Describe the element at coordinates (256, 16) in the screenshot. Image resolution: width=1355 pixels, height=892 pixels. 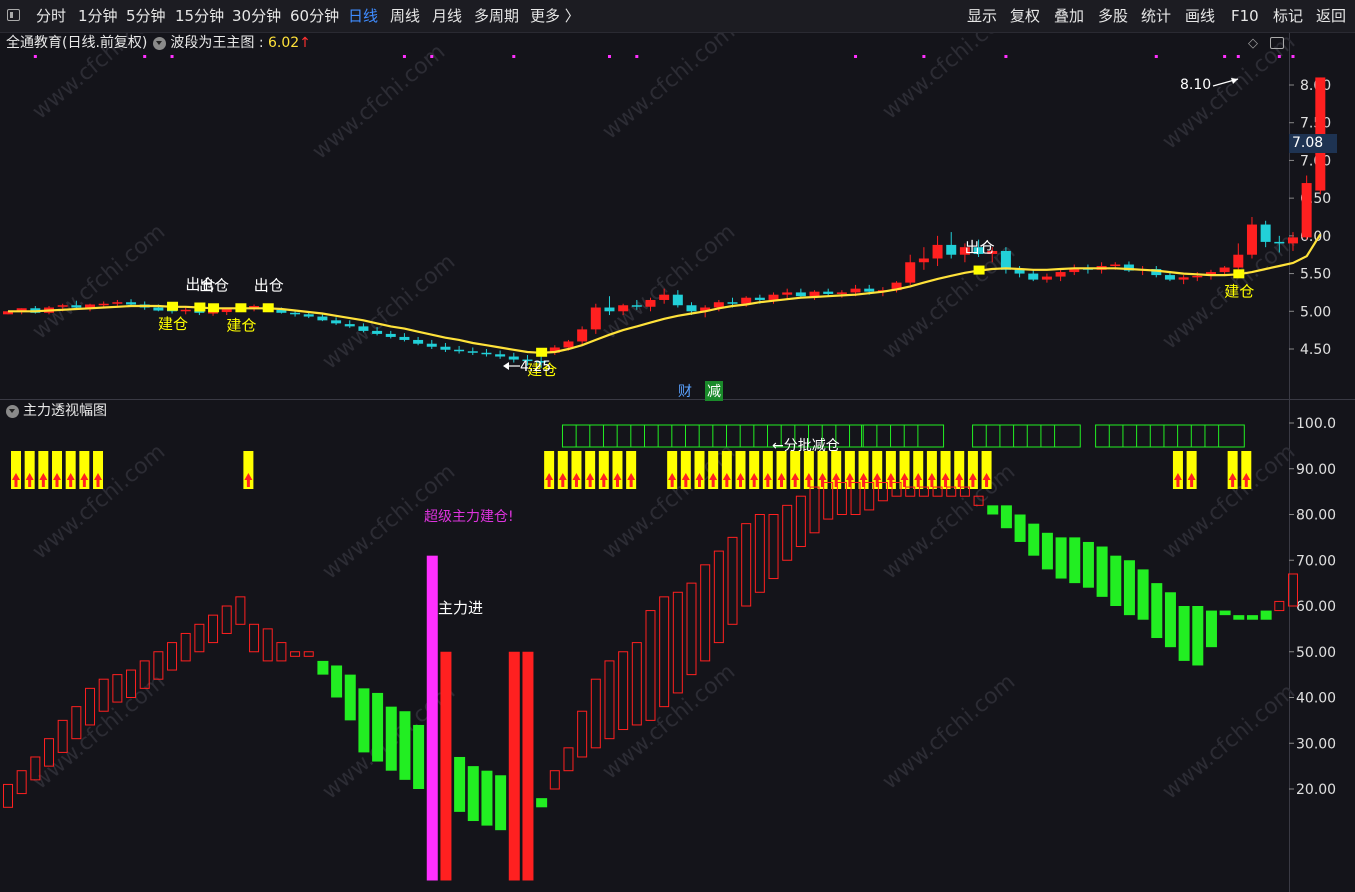
I see `tab-period-4: 30分钟` at that location.